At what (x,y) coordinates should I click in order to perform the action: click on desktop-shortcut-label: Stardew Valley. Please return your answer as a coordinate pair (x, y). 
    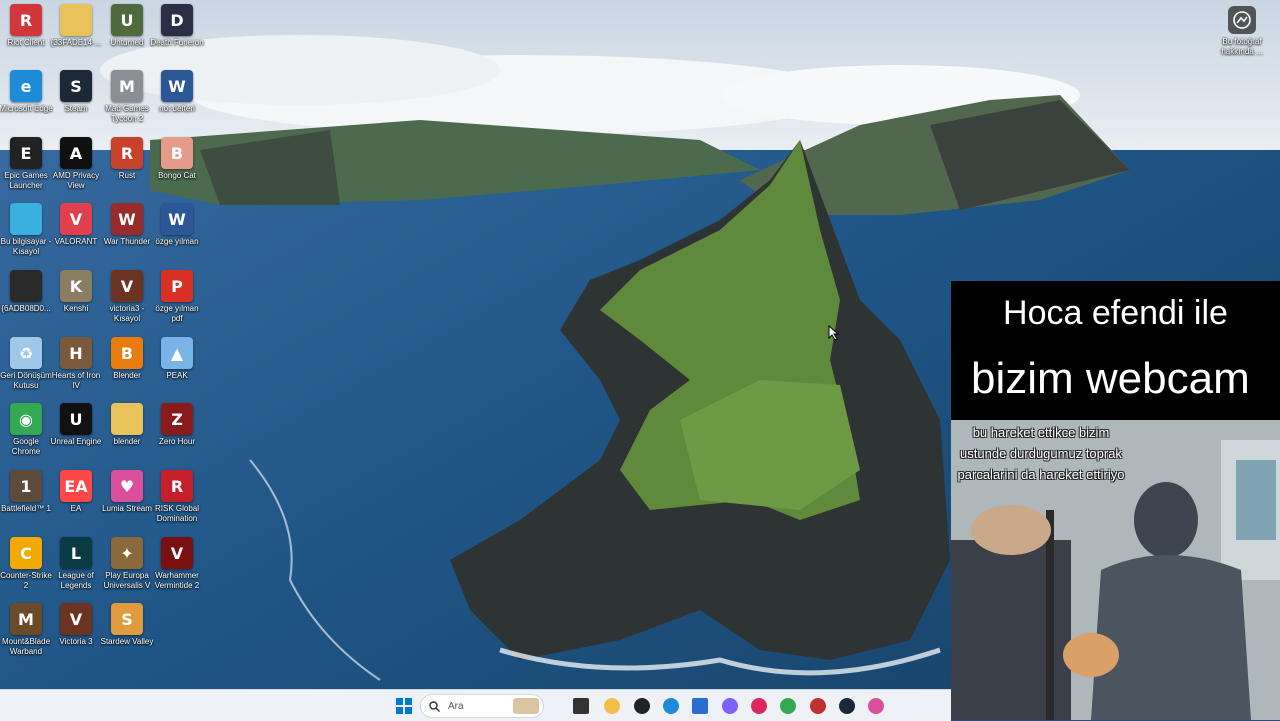
    Looking at the image, I should click on (127, 641).